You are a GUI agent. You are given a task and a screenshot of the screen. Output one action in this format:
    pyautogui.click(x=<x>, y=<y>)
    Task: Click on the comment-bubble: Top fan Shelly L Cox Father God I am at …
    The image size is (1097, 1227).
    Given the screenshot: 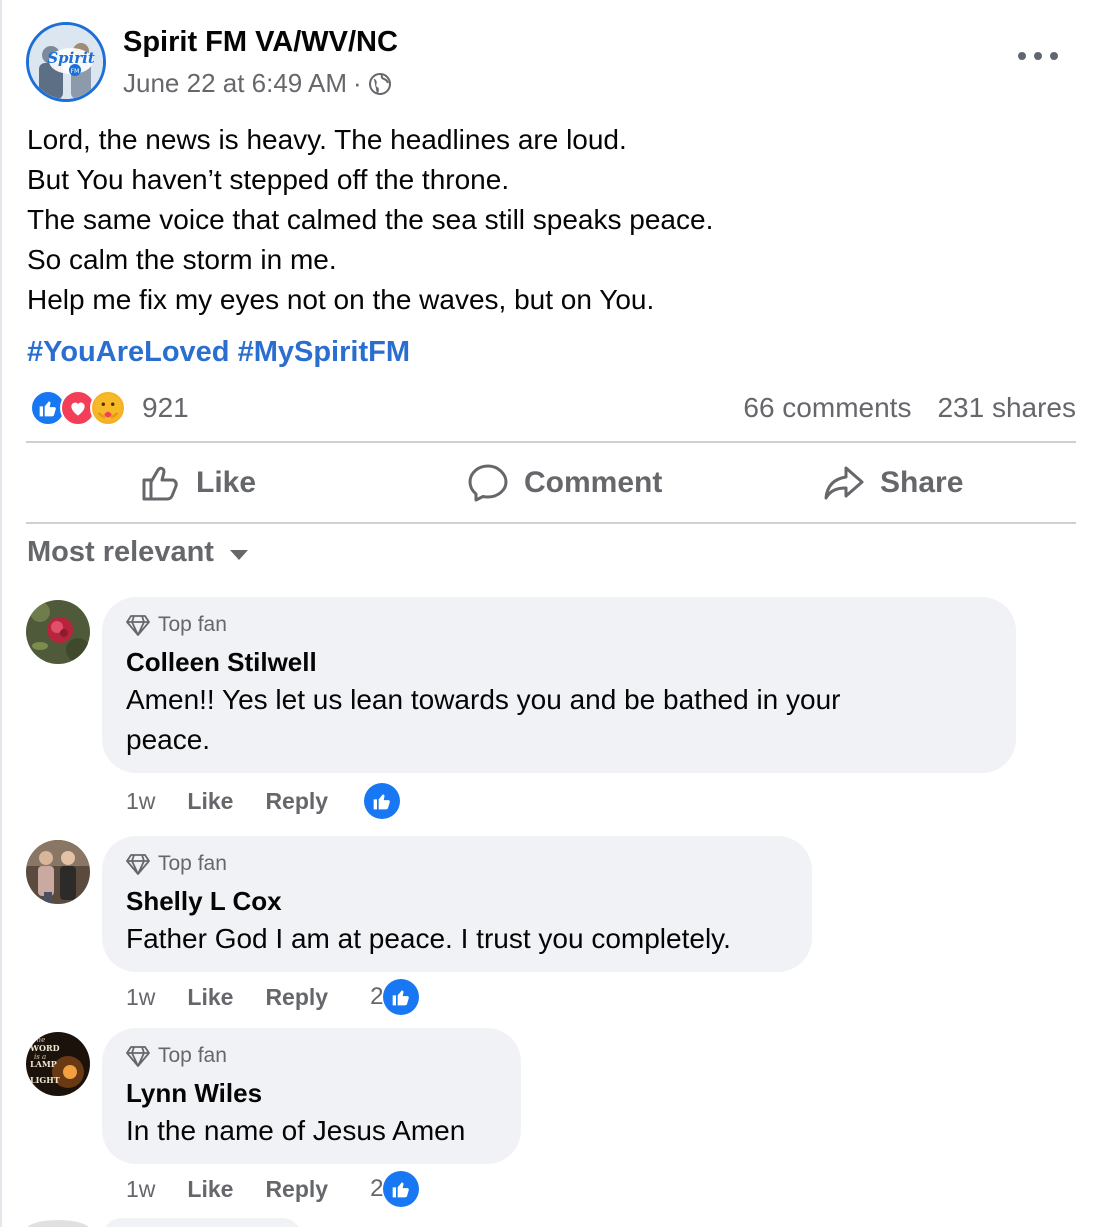 What is the action you would take?
    pyautogui.click(x=457, y=904)
    